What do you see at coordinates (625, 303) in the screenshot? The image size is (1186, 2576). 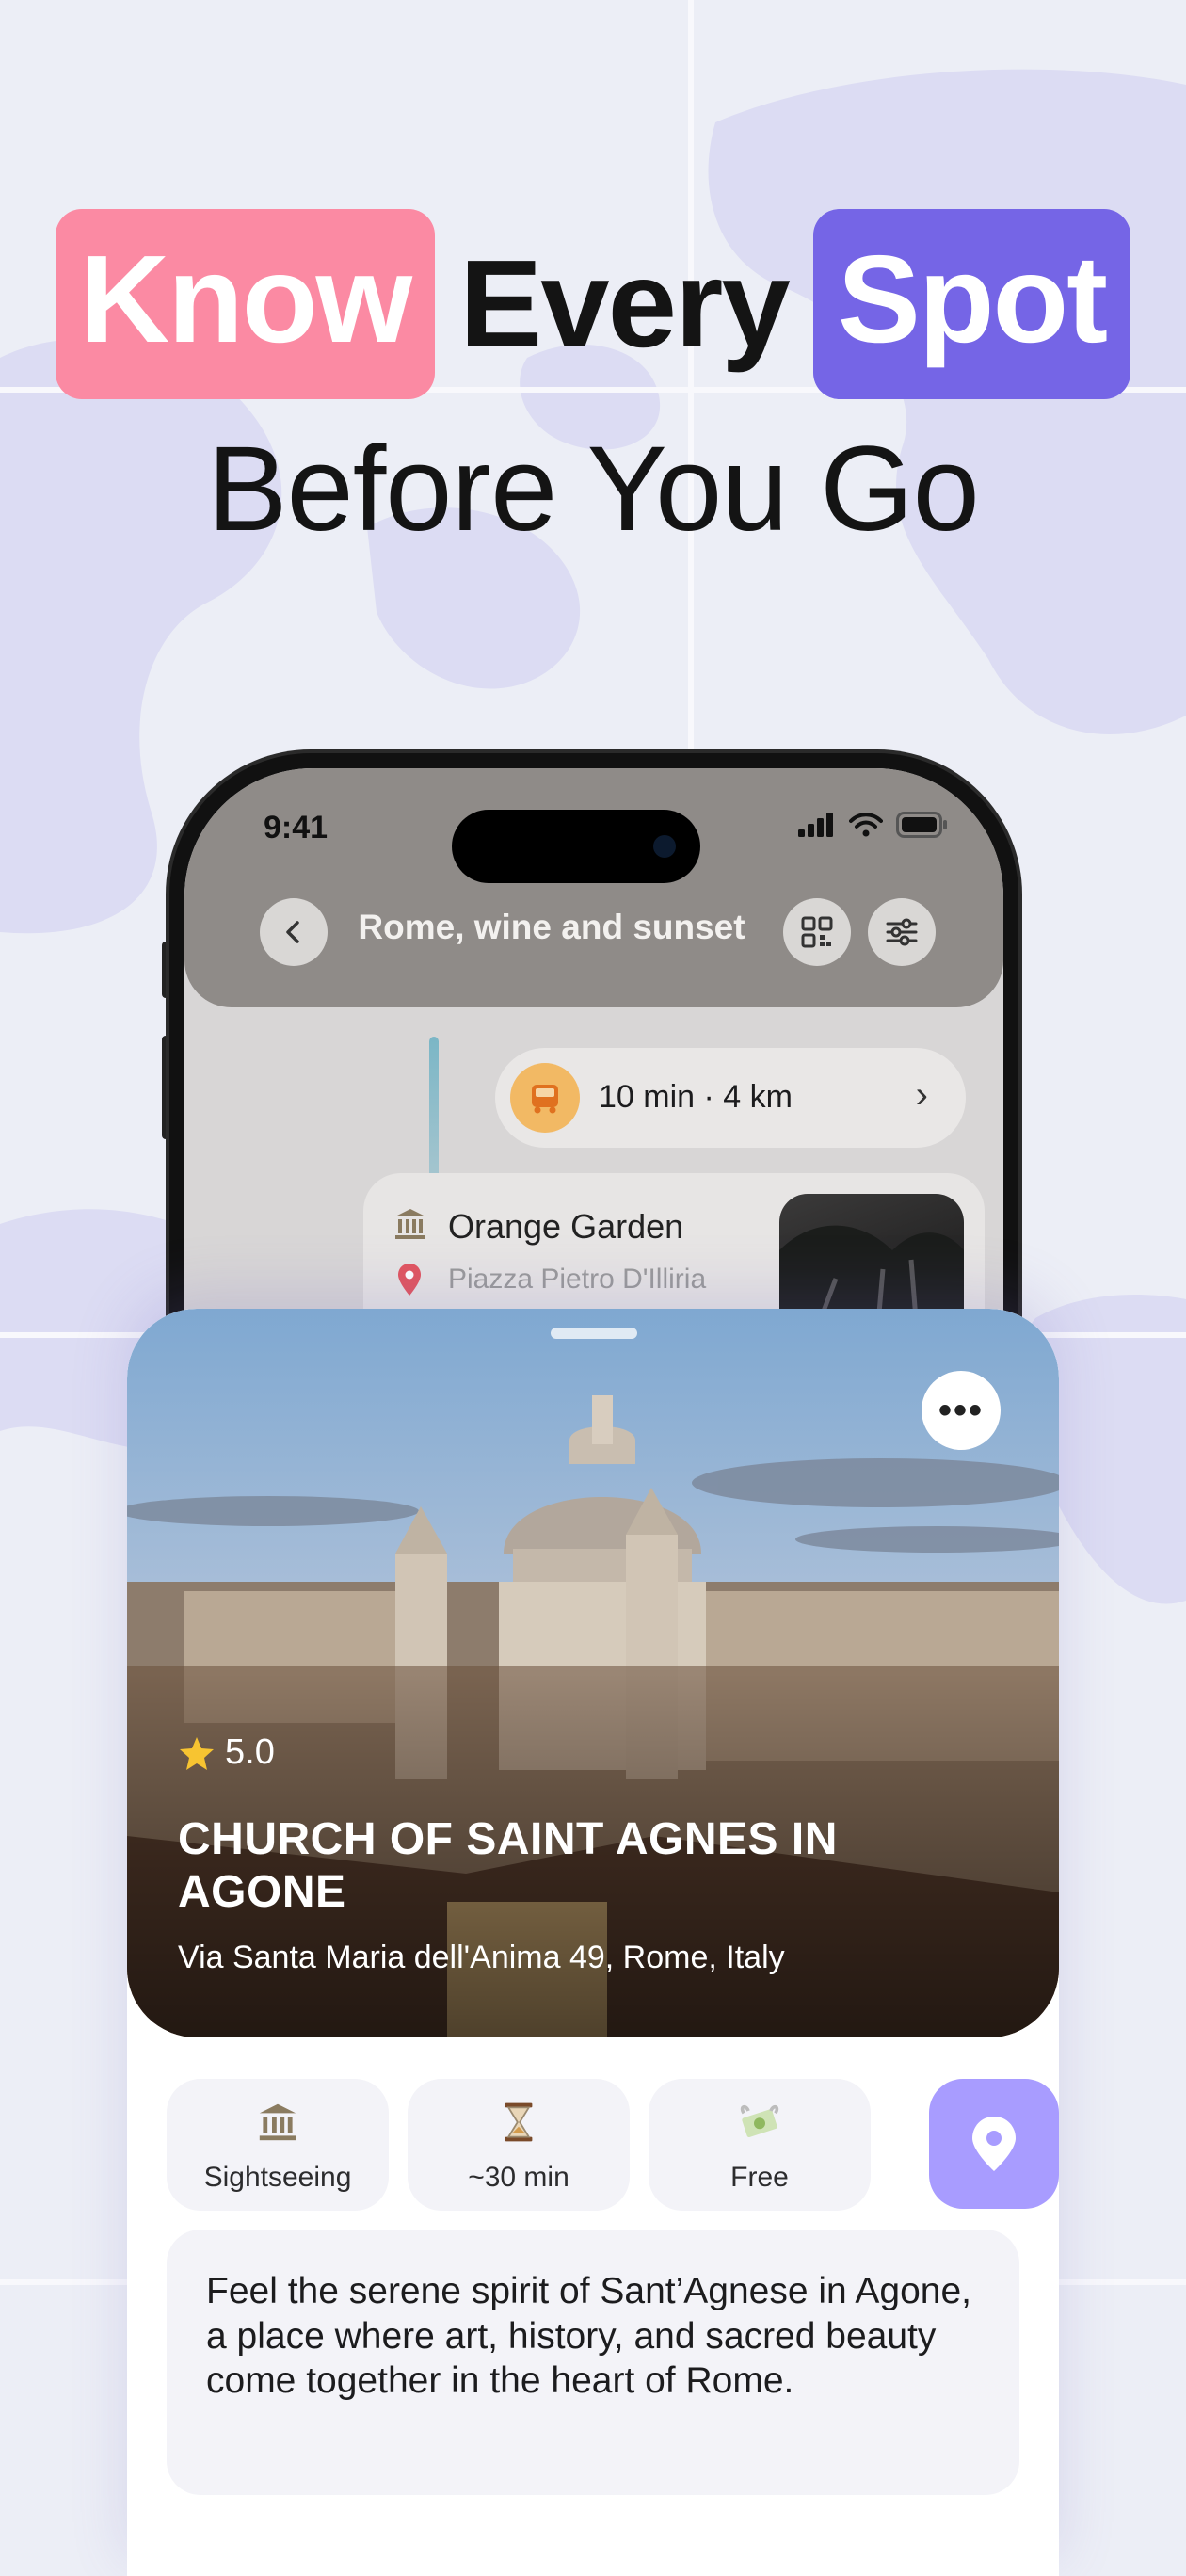 I see `headline-word-every: Every` at bounding box center [625, 303].